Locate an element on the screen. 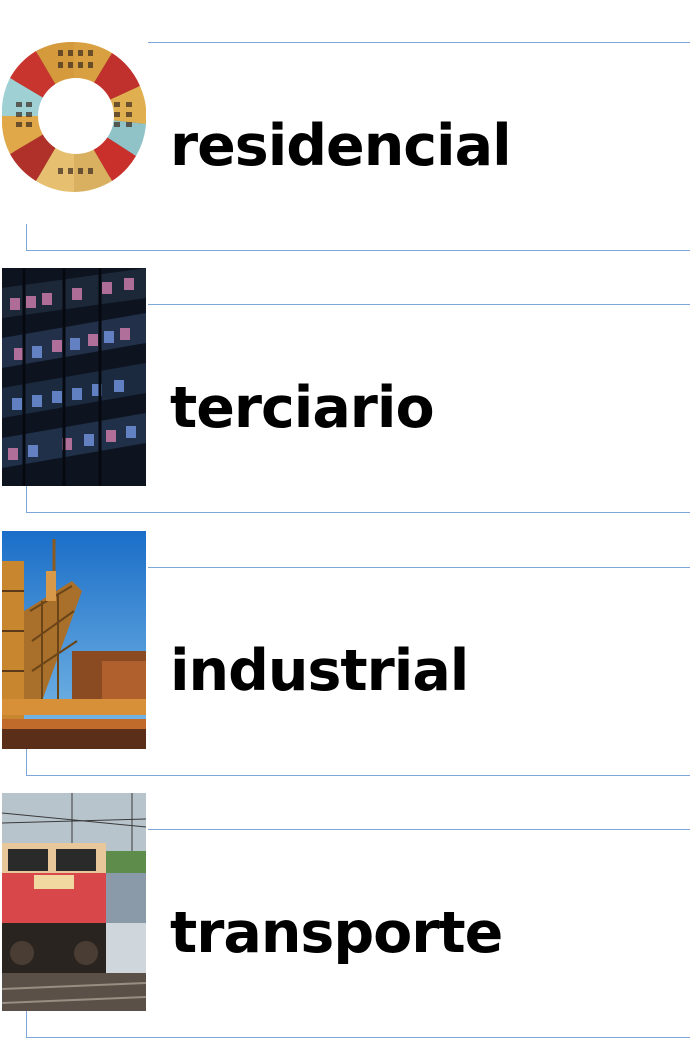  locomotive-image is located at coordinates (74, 902).